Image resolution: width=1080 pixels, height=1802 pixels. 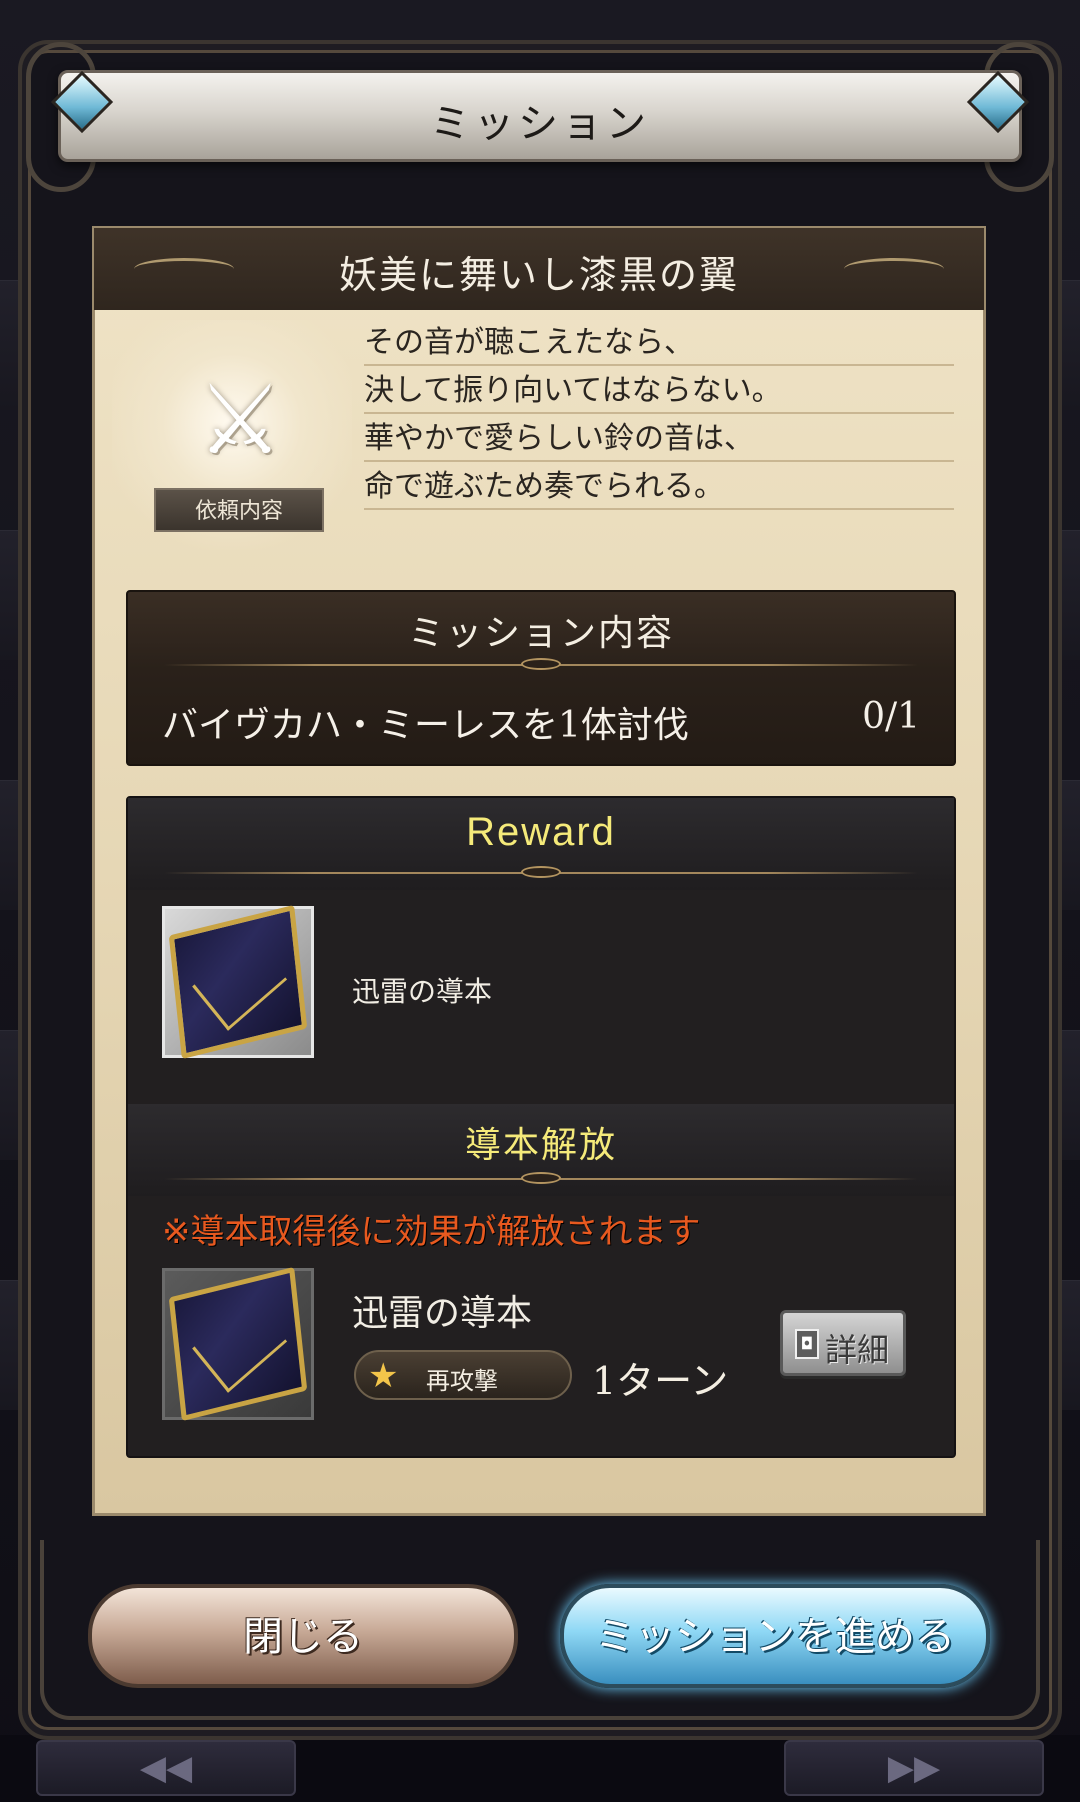 I want to click on next-page-button: ▶▶, so click(x=914, y=1768).